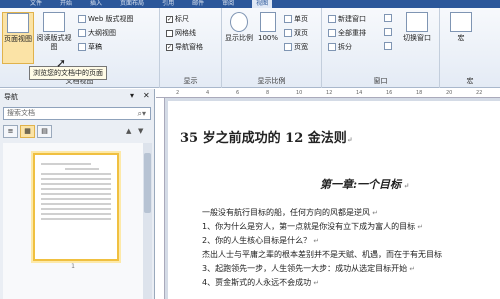  Describe the element at coordinates (308, 268) in the screenshot. I see `body-line: 3、起跑领先一步，人生领先一大步：成功从选定目标开始 ↵` at that location.